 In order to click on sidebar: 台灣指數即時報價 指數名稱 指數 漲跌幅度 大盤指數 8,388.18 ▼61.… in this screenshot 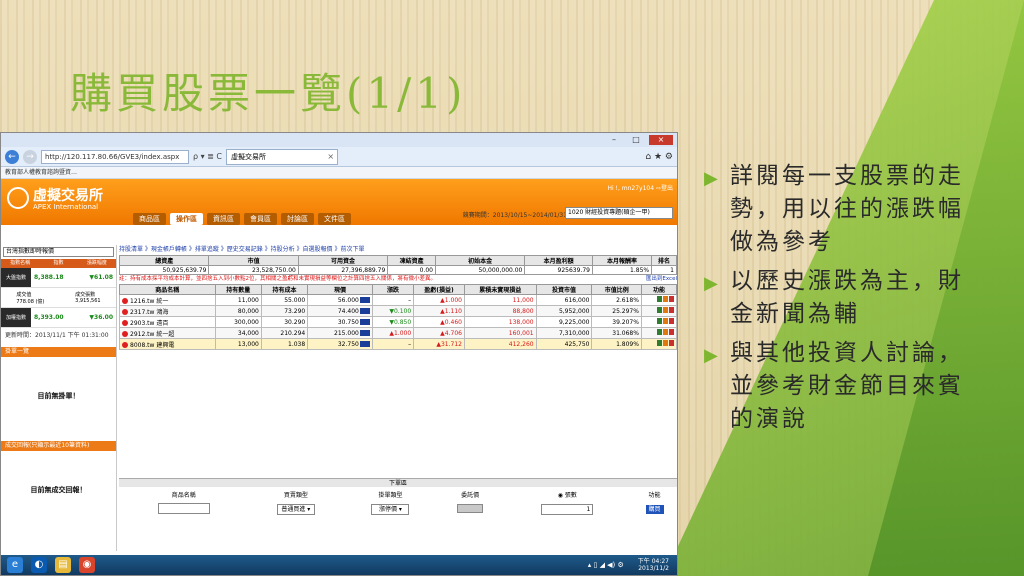, I will do `click(59, 398)`.